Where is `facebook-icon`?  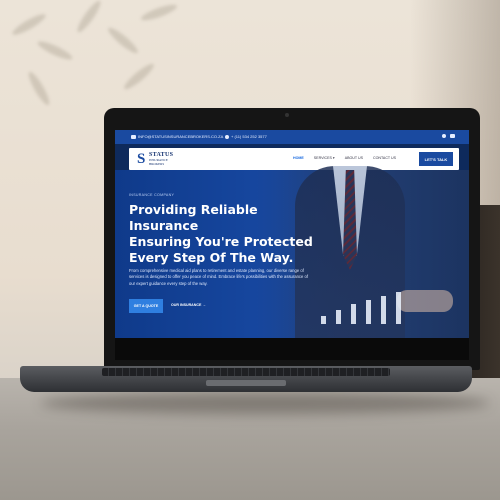 facebook-icon is located at coordinates (444, 136).